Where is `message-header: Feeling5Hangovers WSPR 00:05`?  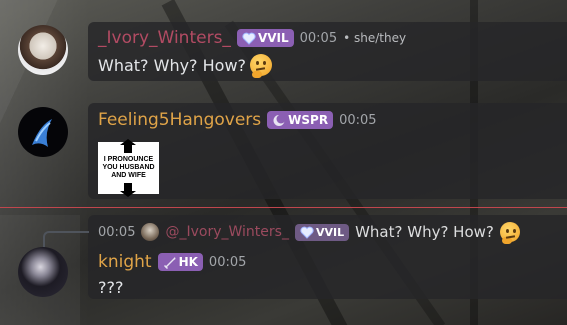 message-header: Feeling5Hangovers WSPR 00:05 is located at coordinates (237, 120).